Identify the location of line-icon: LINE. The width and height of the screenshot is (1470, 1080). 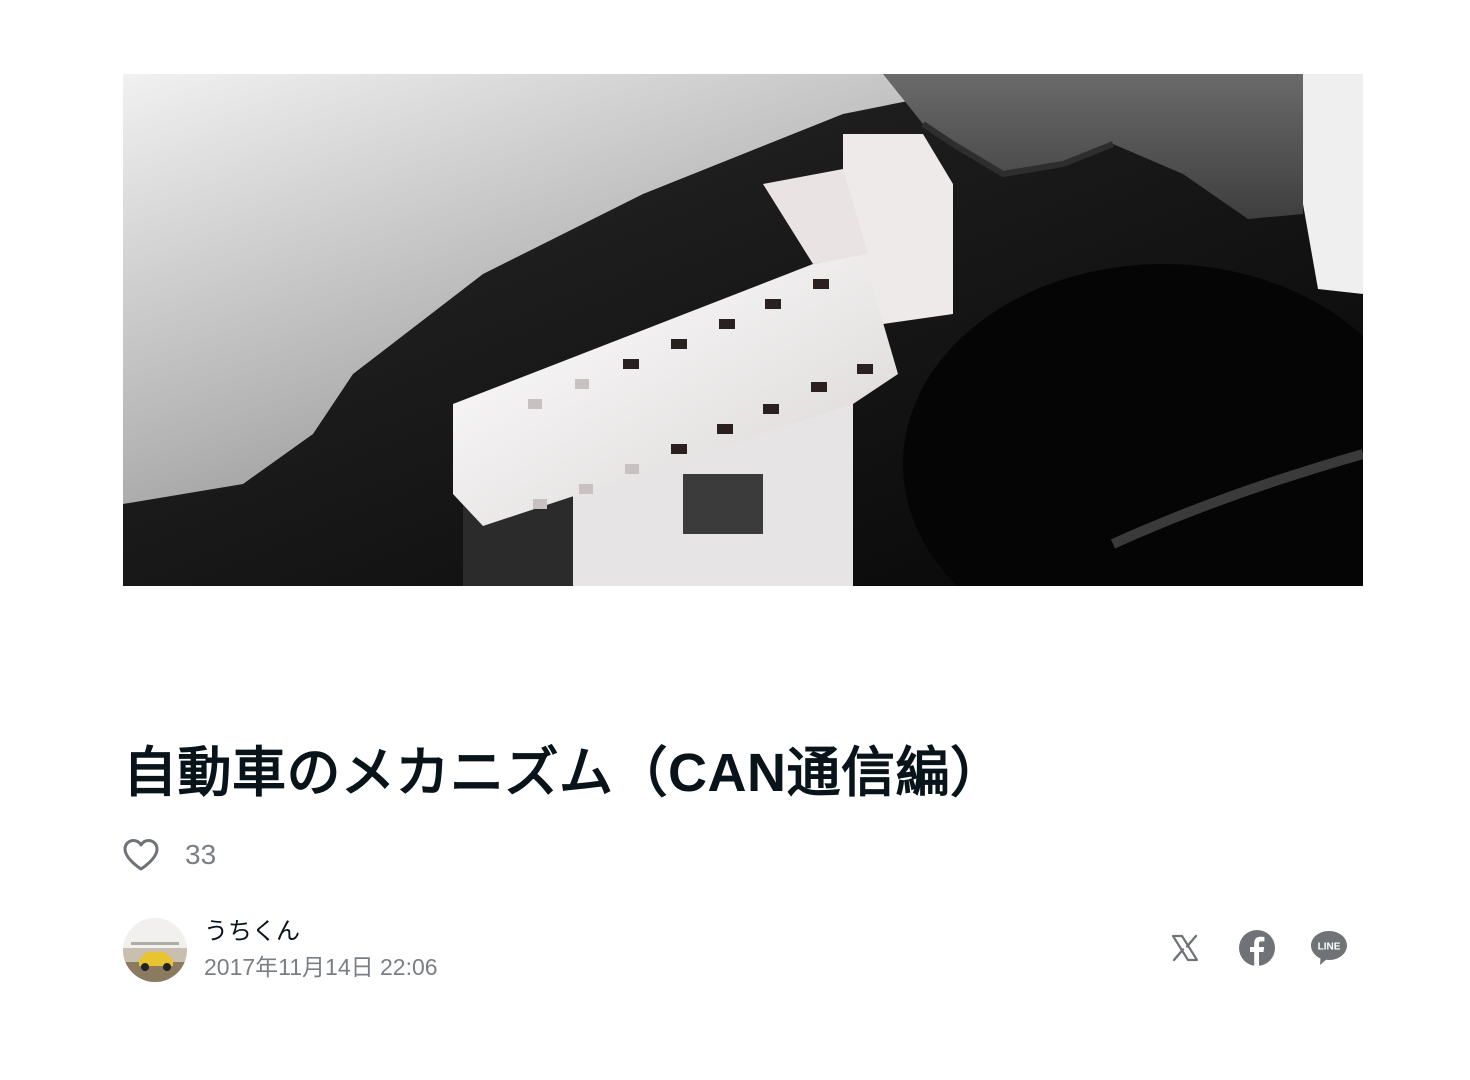
(1329, 948).